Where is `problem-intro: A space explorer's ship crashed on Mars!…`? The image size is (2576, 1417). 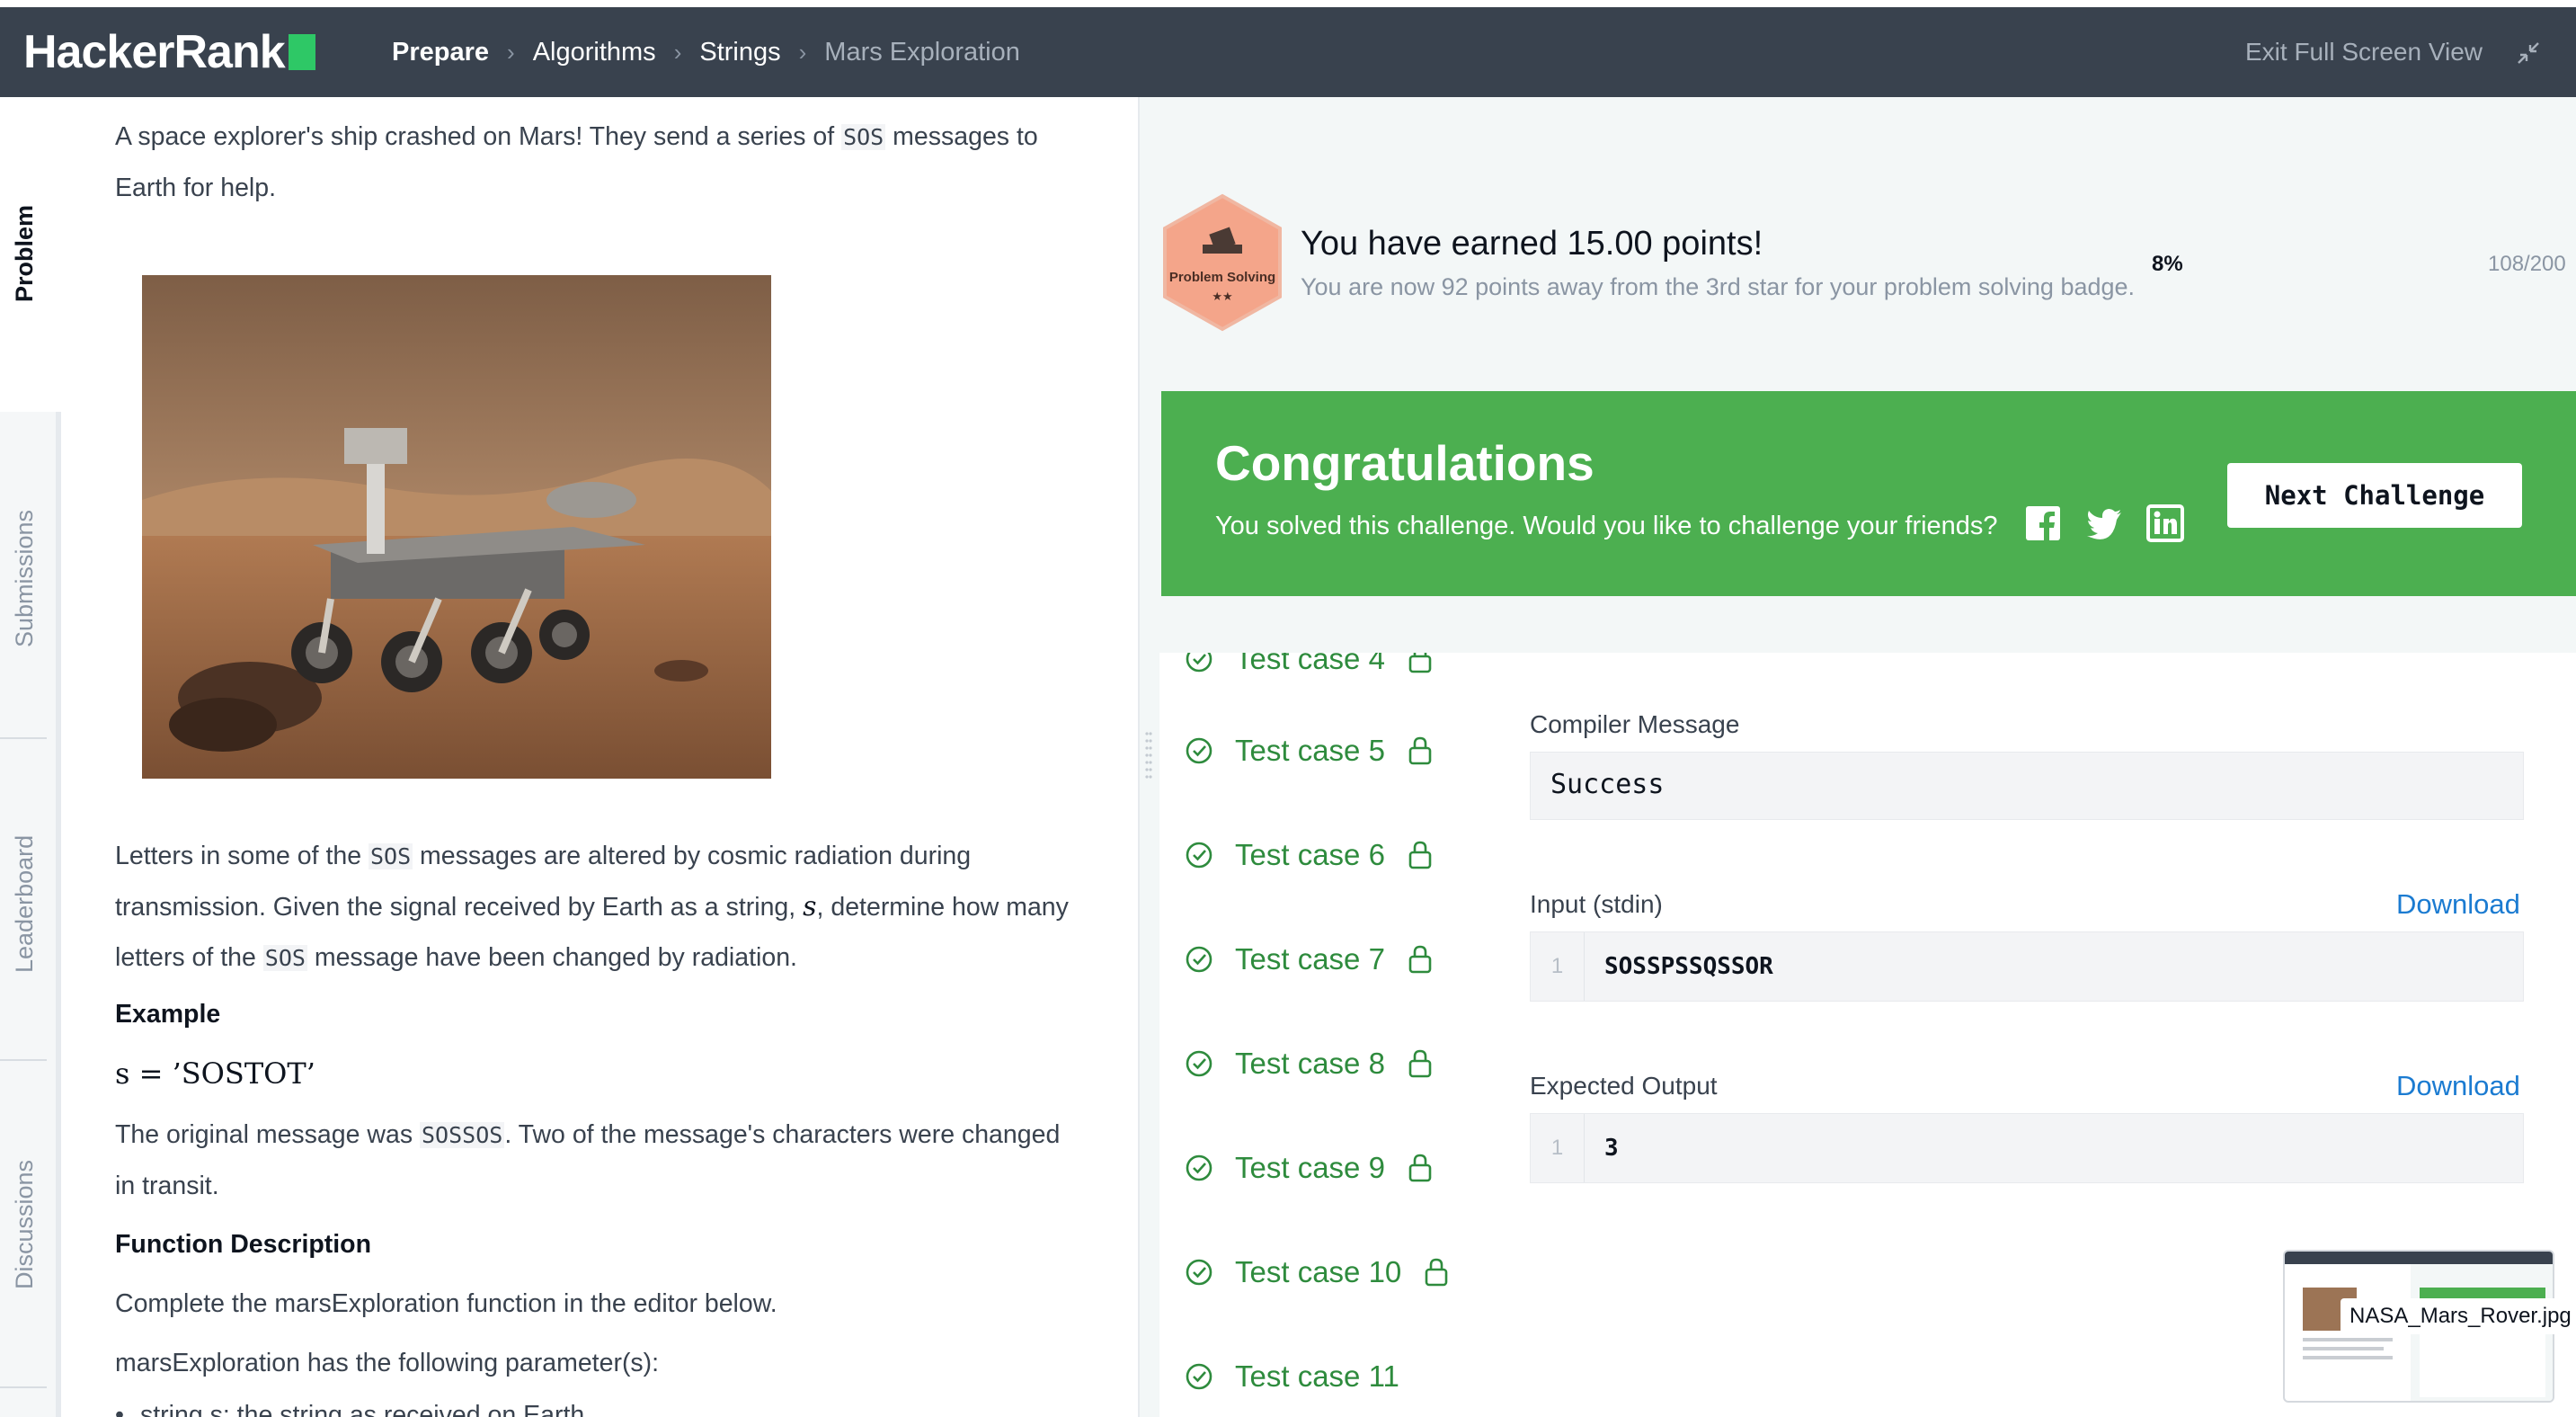 problem-intro: A space explorer's ship crashed on Mars!… is located at coordinates (600, 162).